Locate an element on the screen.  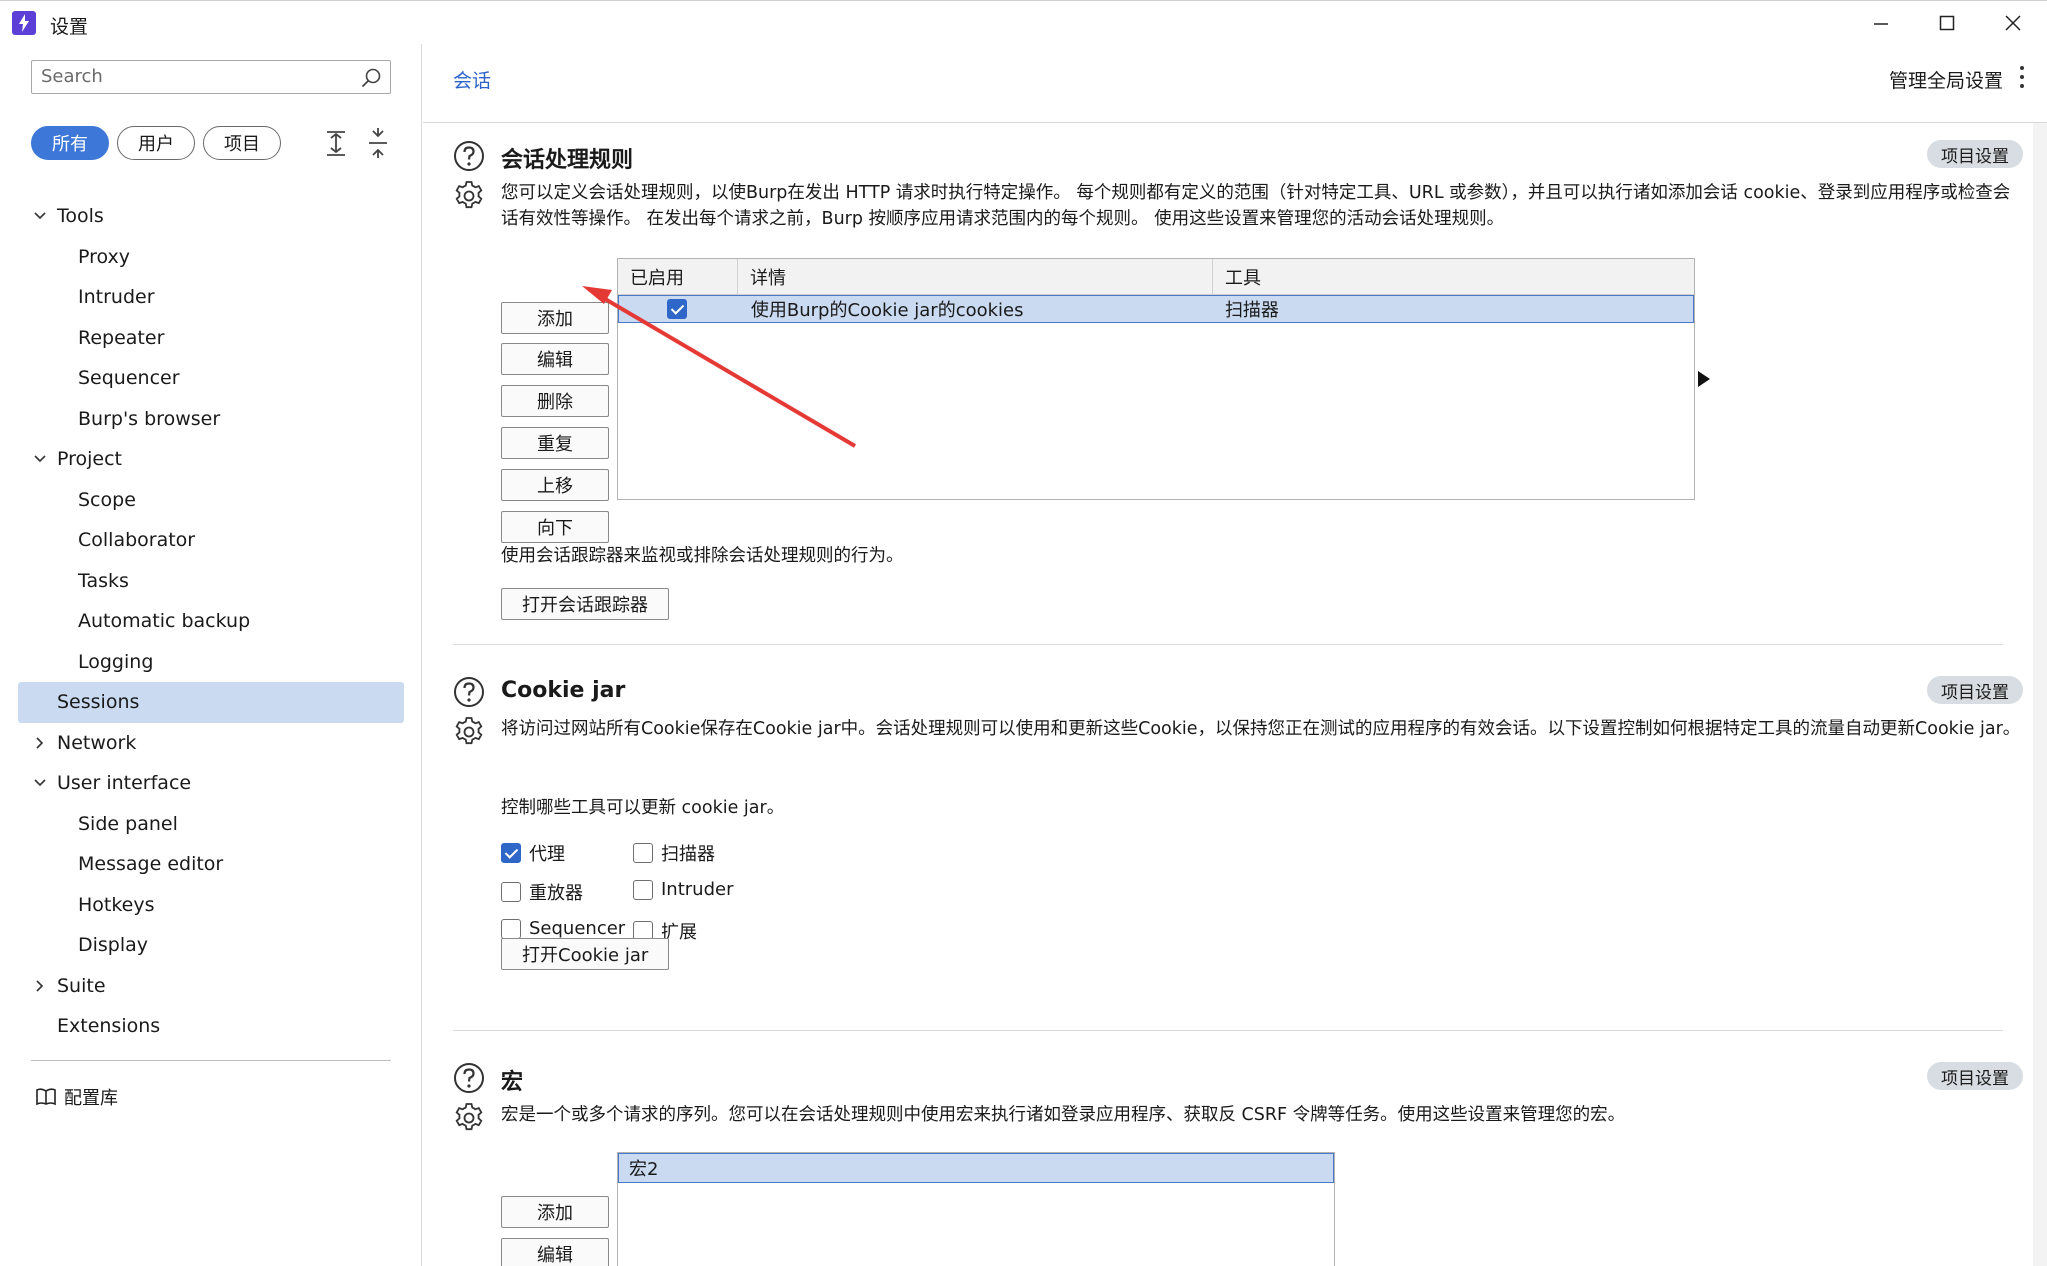
tool-repeater-option: 重放器 is located at coordinates (542, 892).